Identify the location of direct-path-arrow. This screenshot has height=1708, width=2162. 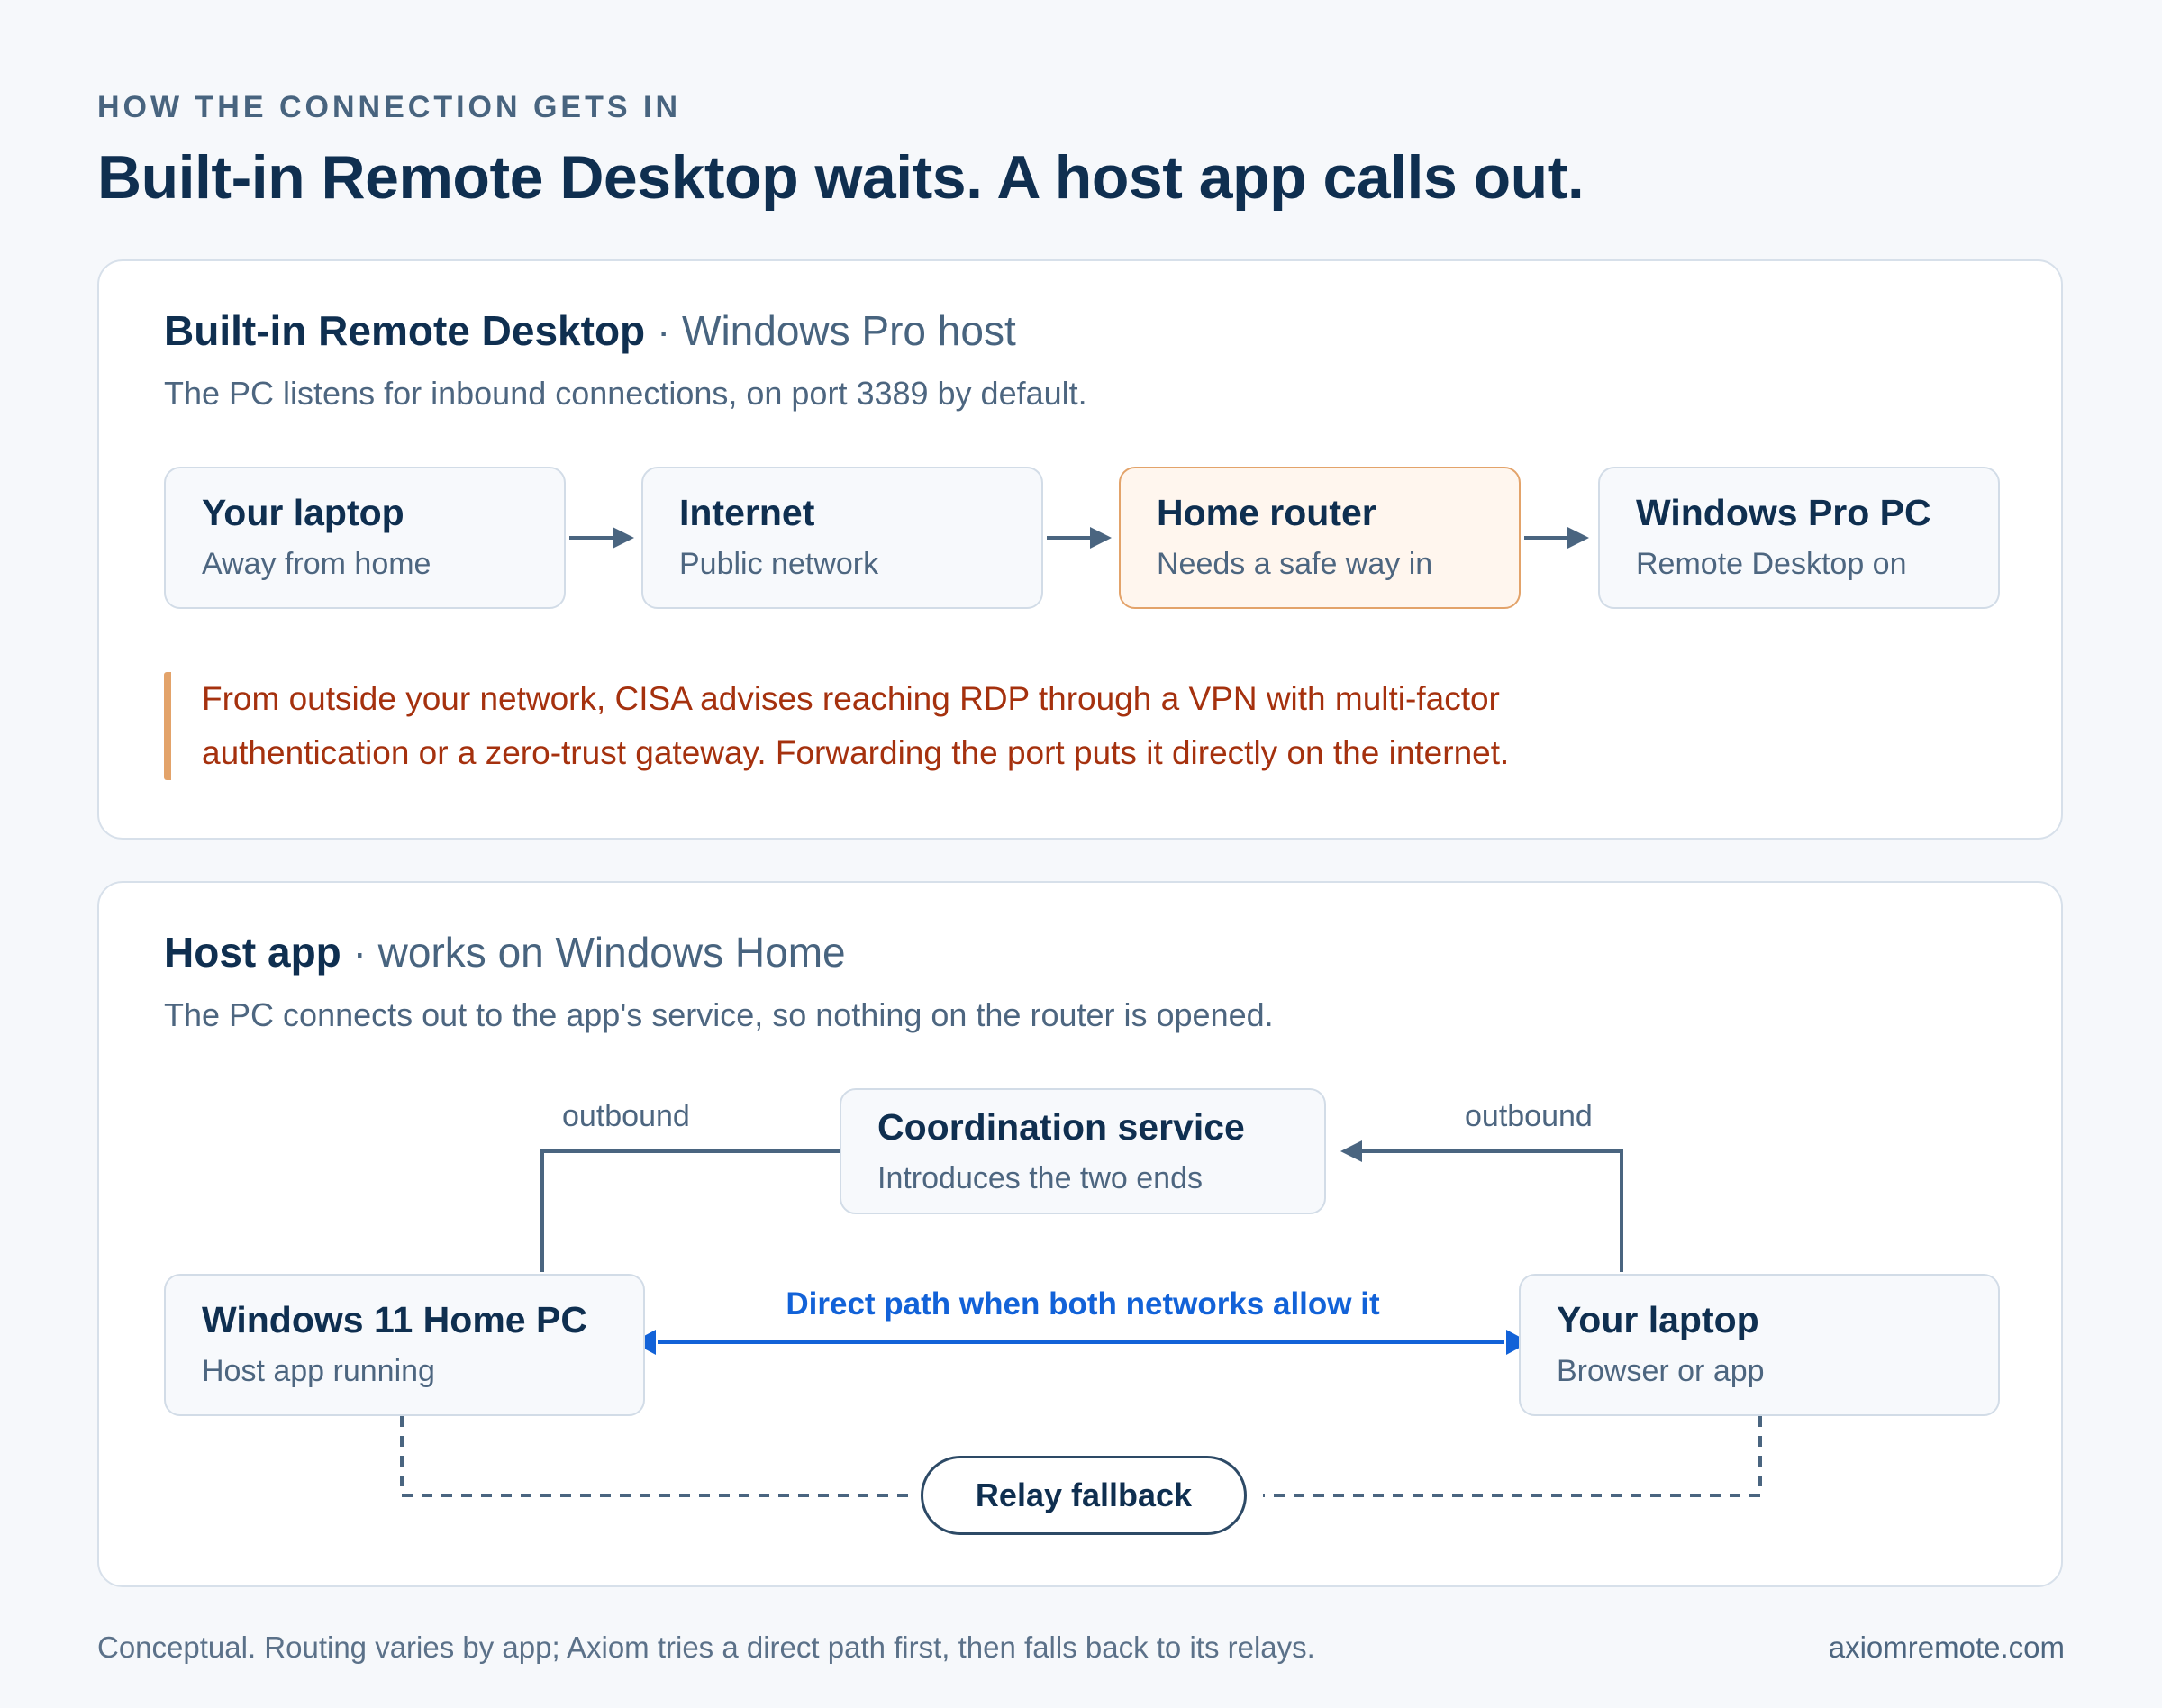
(1081, 1342).